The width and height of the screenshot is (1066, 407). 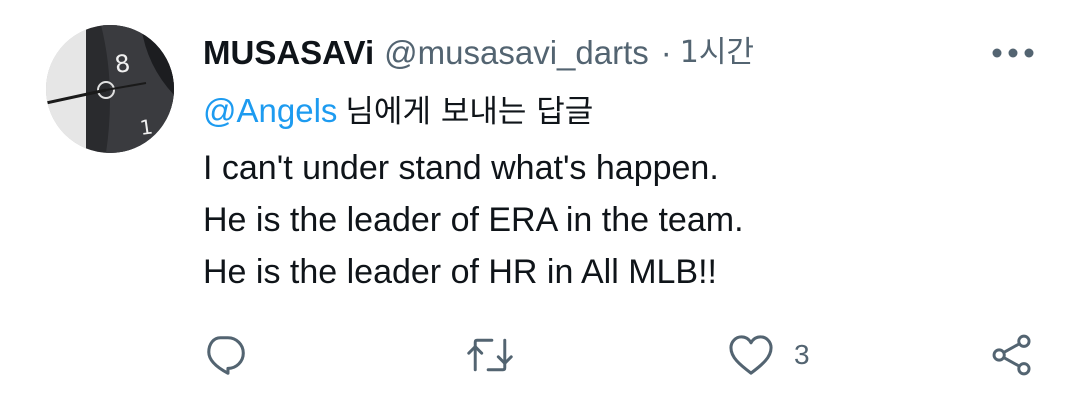 I want to click on reply-icon, so click(x=226, y=355).